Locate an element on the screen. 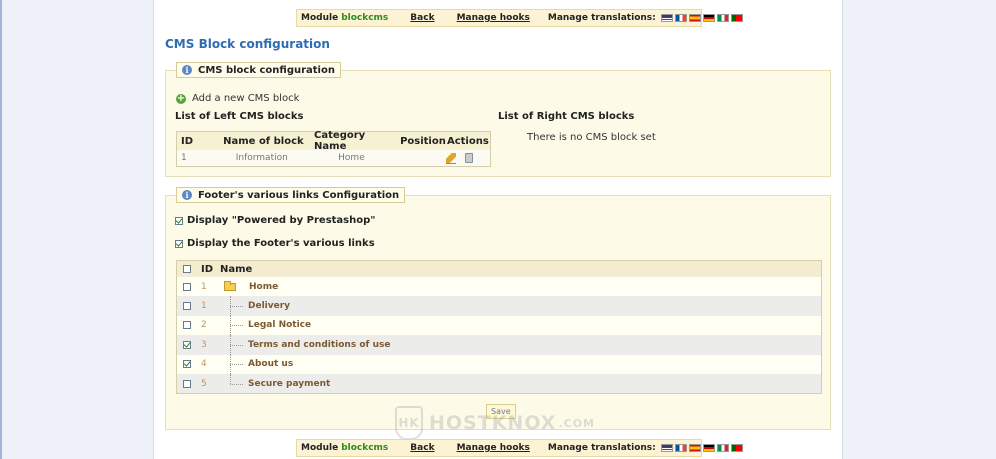 The width and height of the screenshot is (996, 459). row-name: Home is located at coordinates (263, 287).